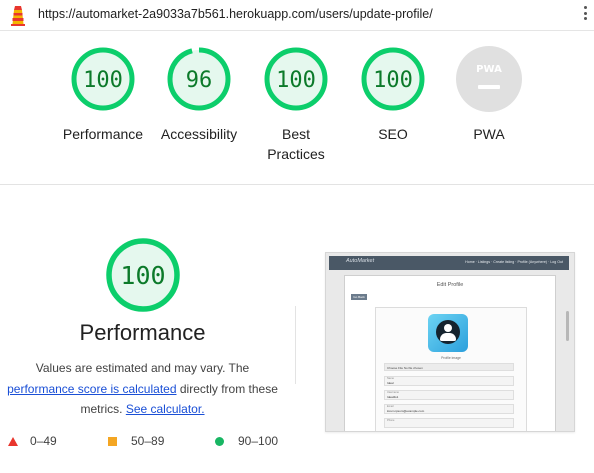 This screenshot has width=594, height=473. What do you see at coordinates (165, 409) in the screenshot?
I see `see-calculator-link: See calculator.` at bounding box center [165, 409].